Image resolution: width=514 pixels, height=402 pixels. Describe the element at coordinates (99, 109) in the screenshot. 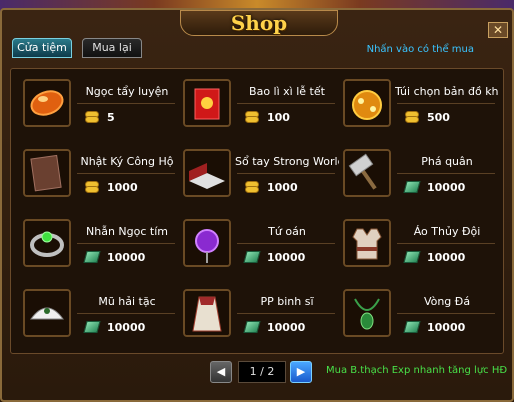

I see `shop-item-card: Ngọc tẩy luyện 5` at that location.